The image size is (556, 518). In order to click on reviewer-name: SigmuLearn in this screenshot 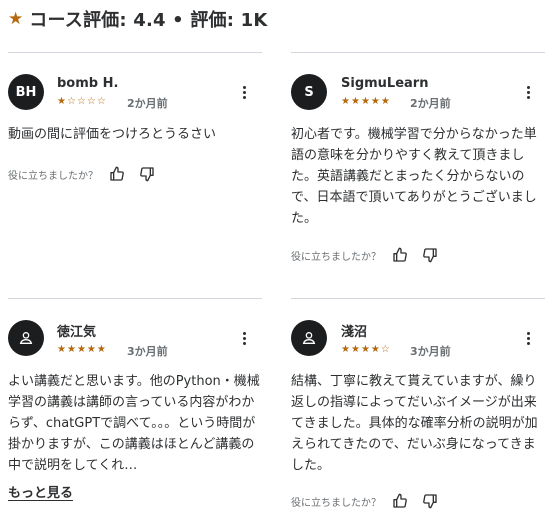, I will do `click(385, 83)`.